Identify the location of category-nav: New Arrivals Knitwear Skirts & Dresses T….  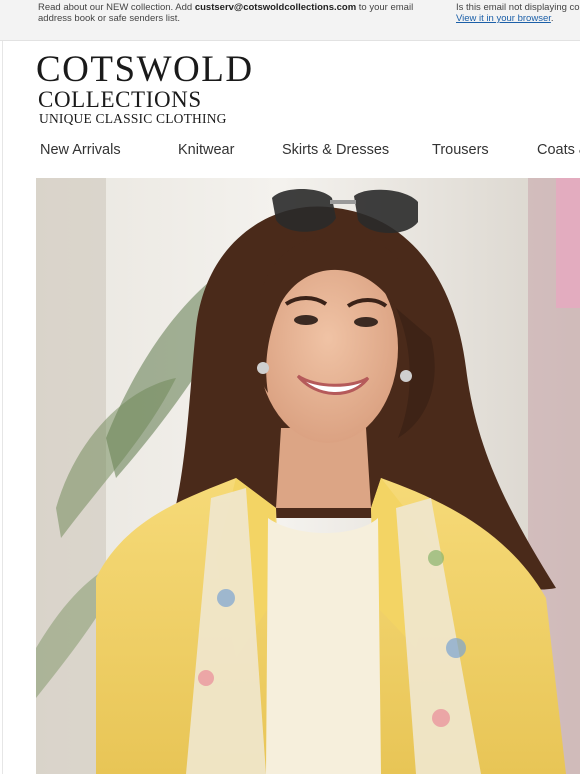
(290, 153).